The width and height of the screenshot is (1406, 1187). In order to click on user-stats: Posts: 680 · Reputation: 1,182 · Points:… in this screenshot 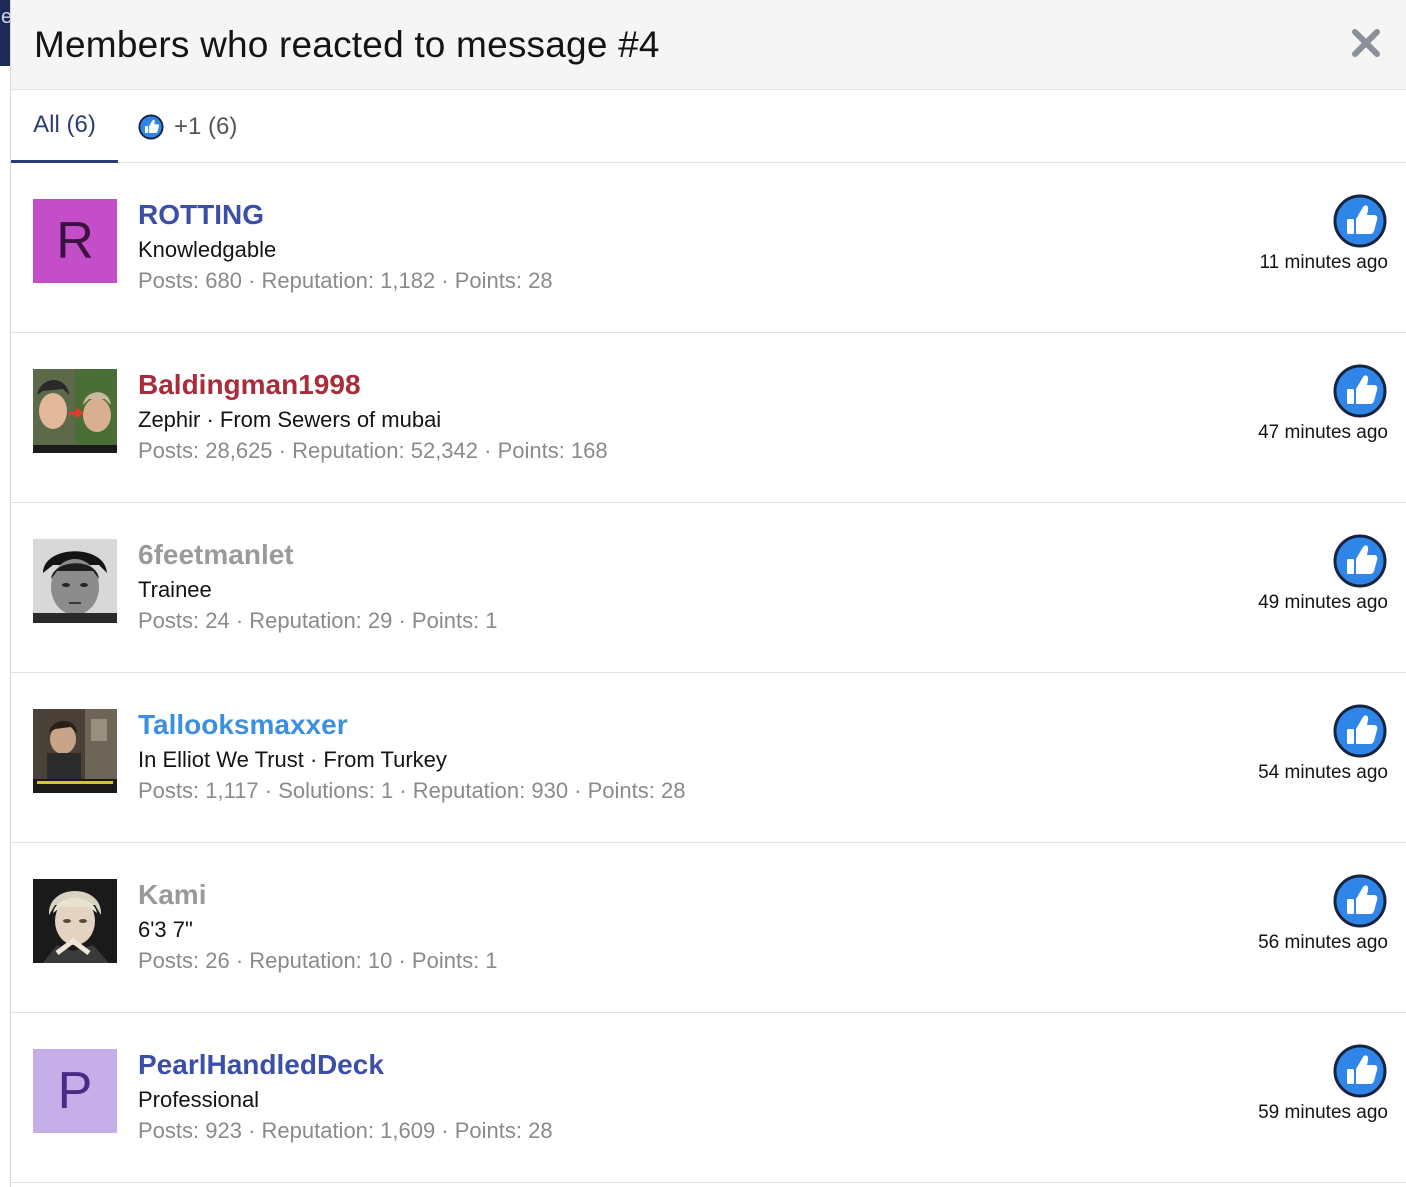, I will do `click(345, 280)`.